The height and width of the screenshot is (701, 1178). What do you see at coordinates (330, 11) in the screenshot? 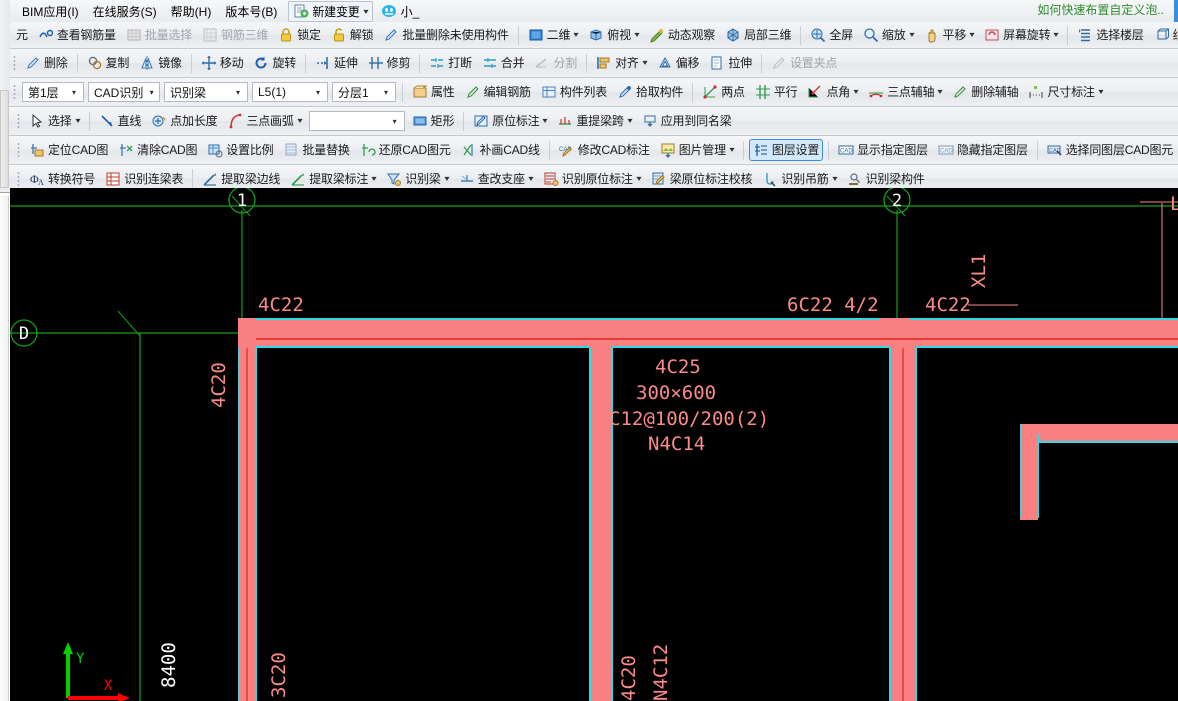
I see `new-change-button: 新建变更 ▾` at bounding box center [330, 11].